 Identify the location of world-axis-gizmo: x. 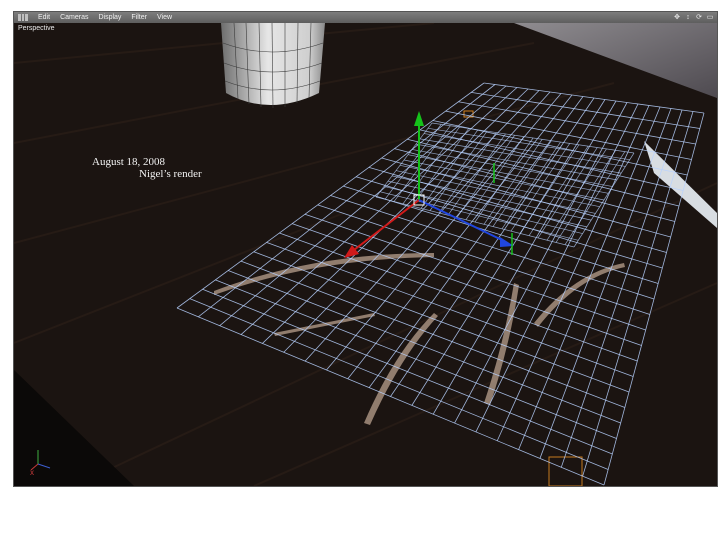
(40, 463).